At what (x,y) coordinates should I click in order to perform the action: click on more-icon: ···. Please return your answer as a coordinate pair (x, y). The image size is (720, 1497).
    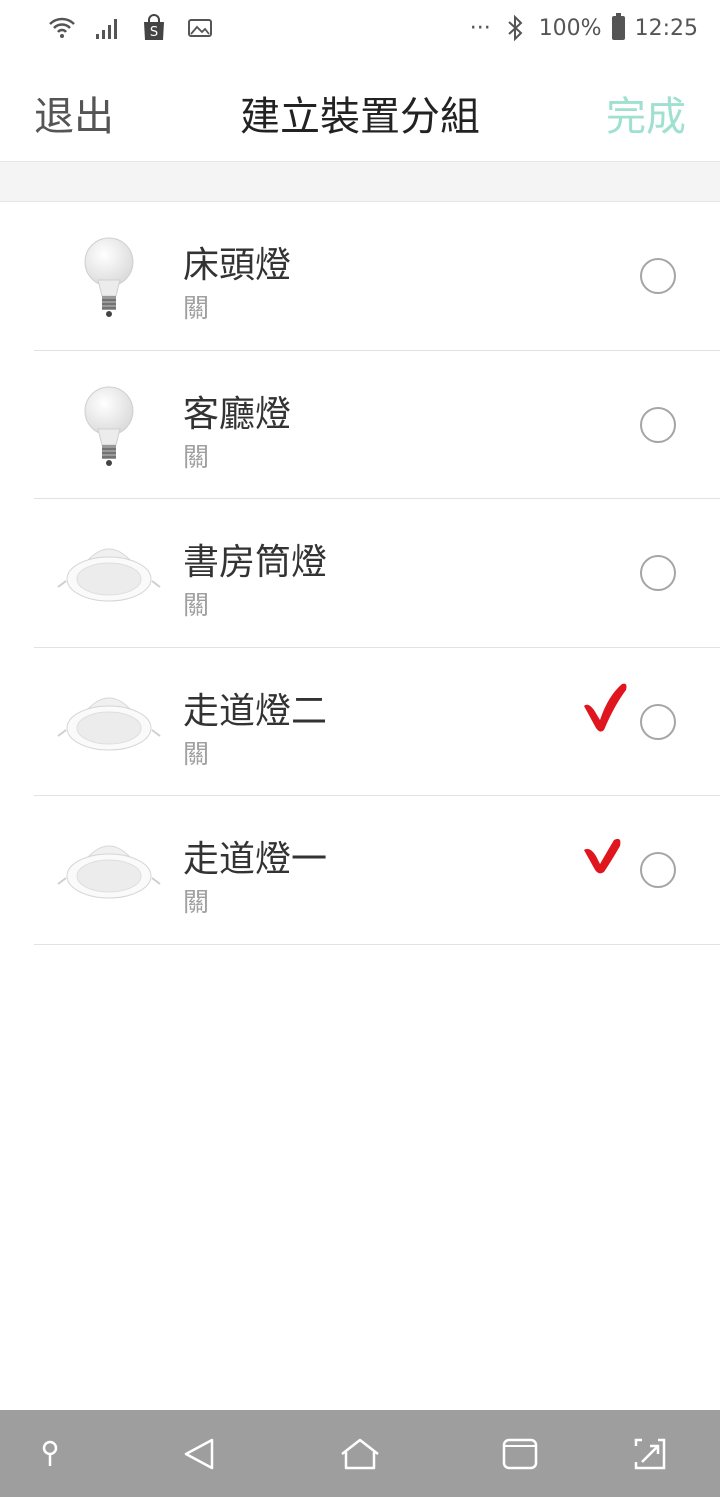
    Looking at the image, I should click on (480, 28).